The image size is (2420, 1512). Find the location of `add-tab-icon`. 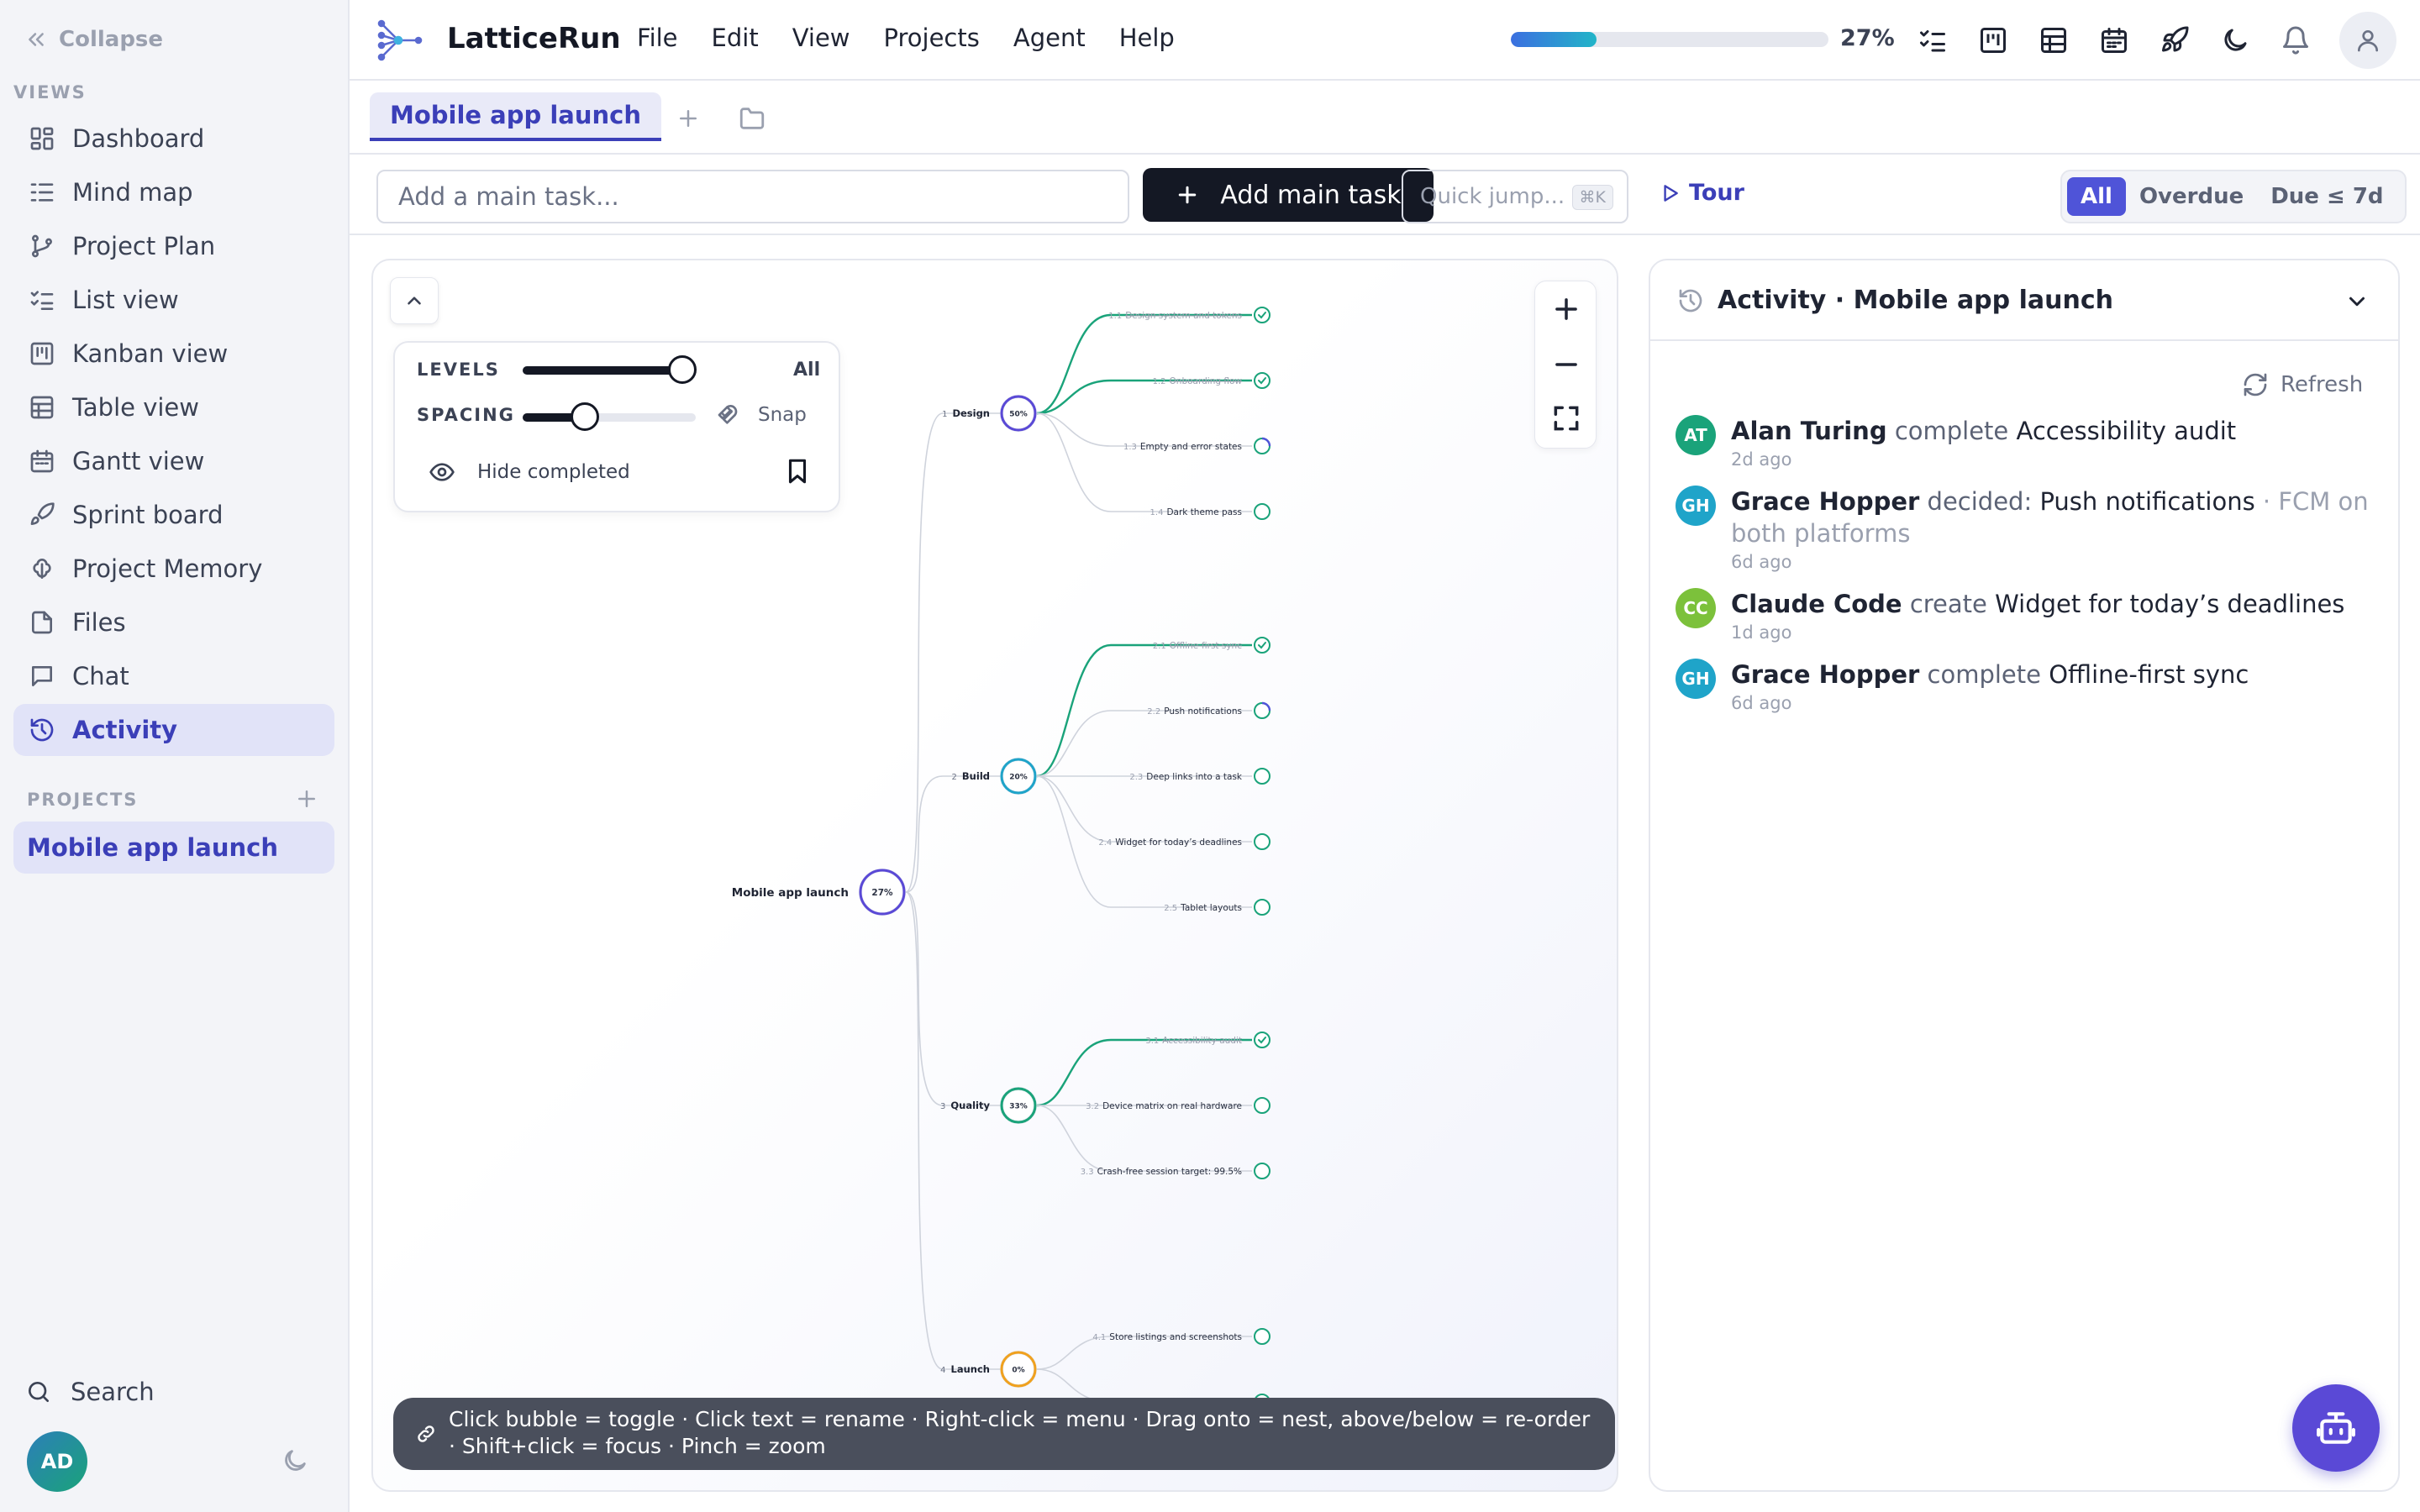

add-tab-icon is located at coordinates (688, 118).